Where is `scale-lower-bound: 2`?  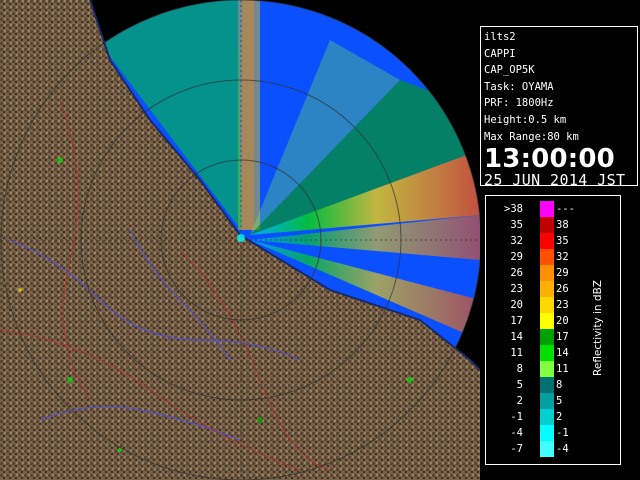 scale-lower-bound: 2 is located at coordinates (519, 401).